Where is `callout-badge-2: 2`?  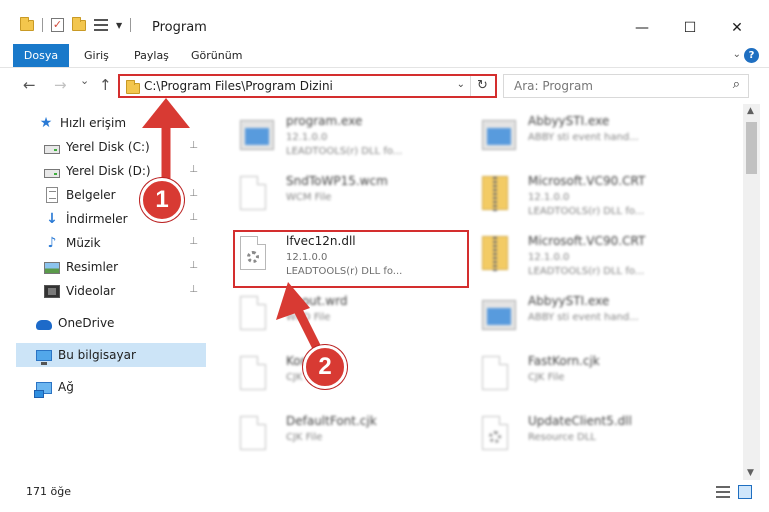
callout-badge-2: 2 is located at coordinates (325, 367).